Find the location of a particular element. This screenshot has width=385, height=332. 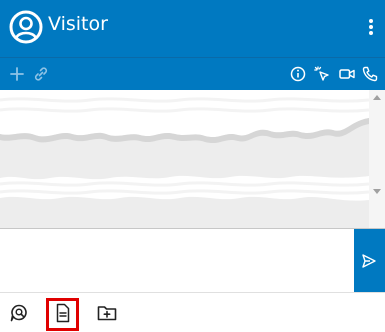

selected-highlight-box is located at coordinates (62, 314).